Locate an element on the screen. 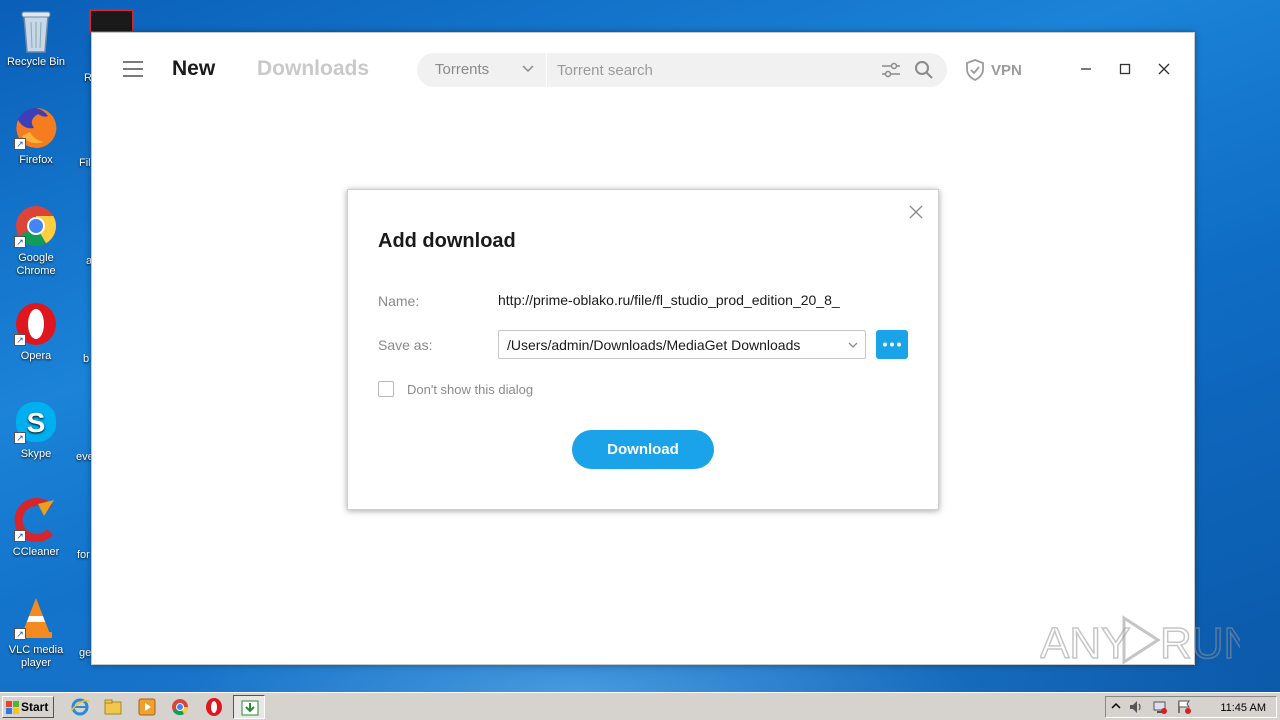 This screenshot has height=720, width=1280. maximize-icon is located at coordinates (1125, 69).